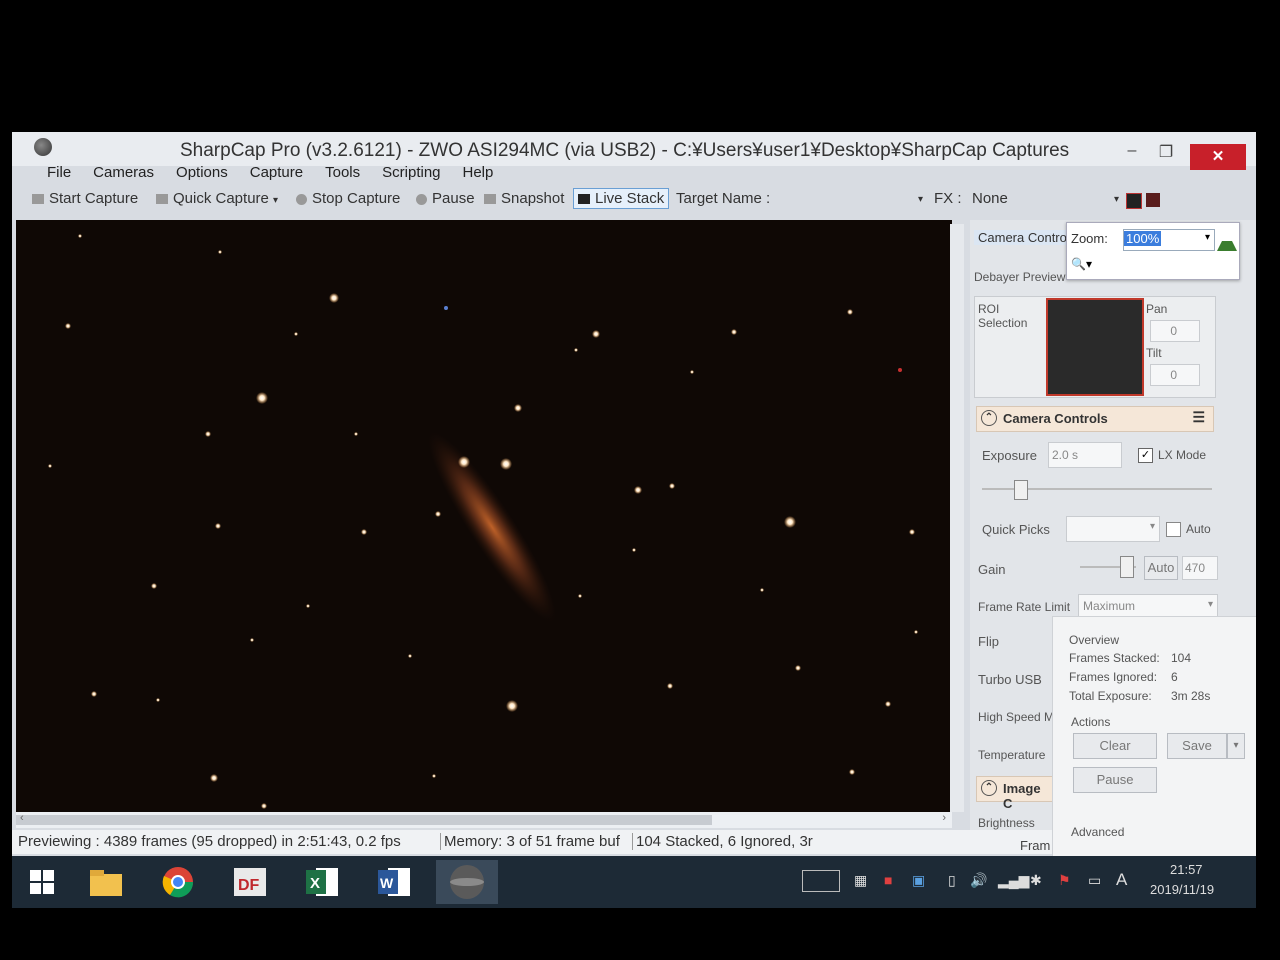 The image size is (1280, 960). What do you see at coordinates (1186, 869) in the screenshot?
I see `clock-time: 21:57` at bounding box center [1186, 869].